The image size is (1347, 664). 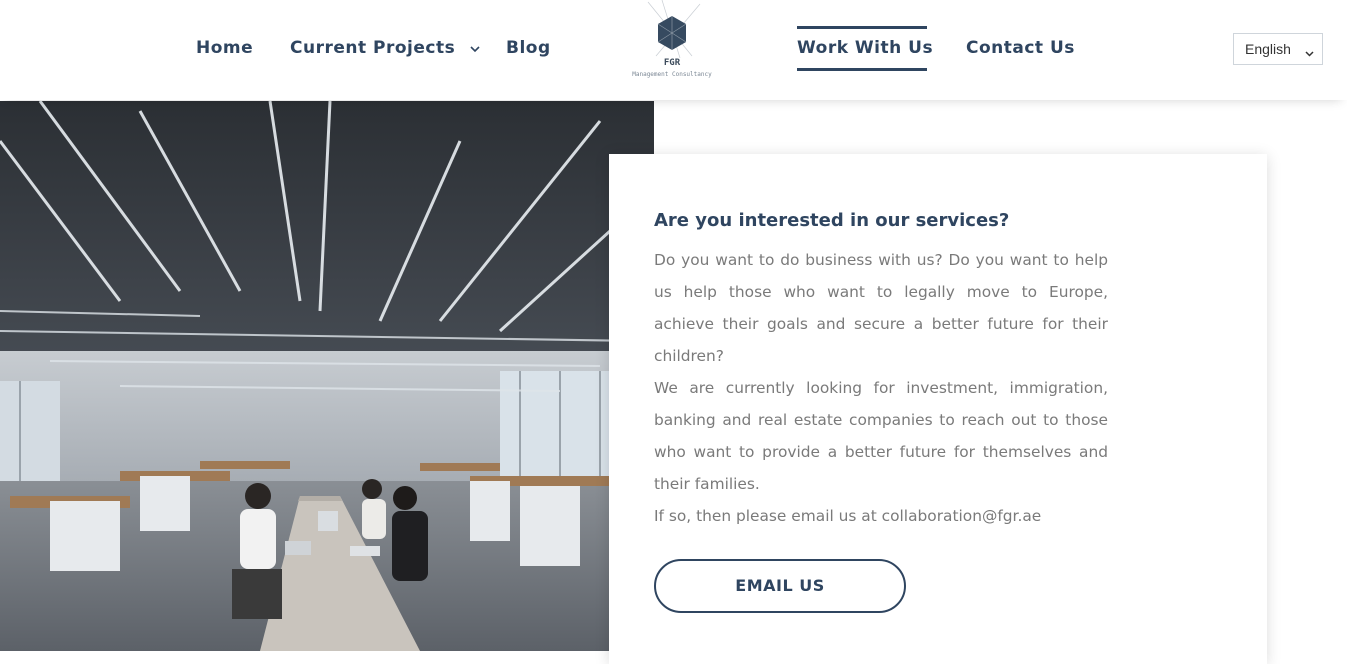 What do you see at coordinates (528, 50) in the screenshot?
I see `nav-blog: Blog` at bounding box center [528, 50].